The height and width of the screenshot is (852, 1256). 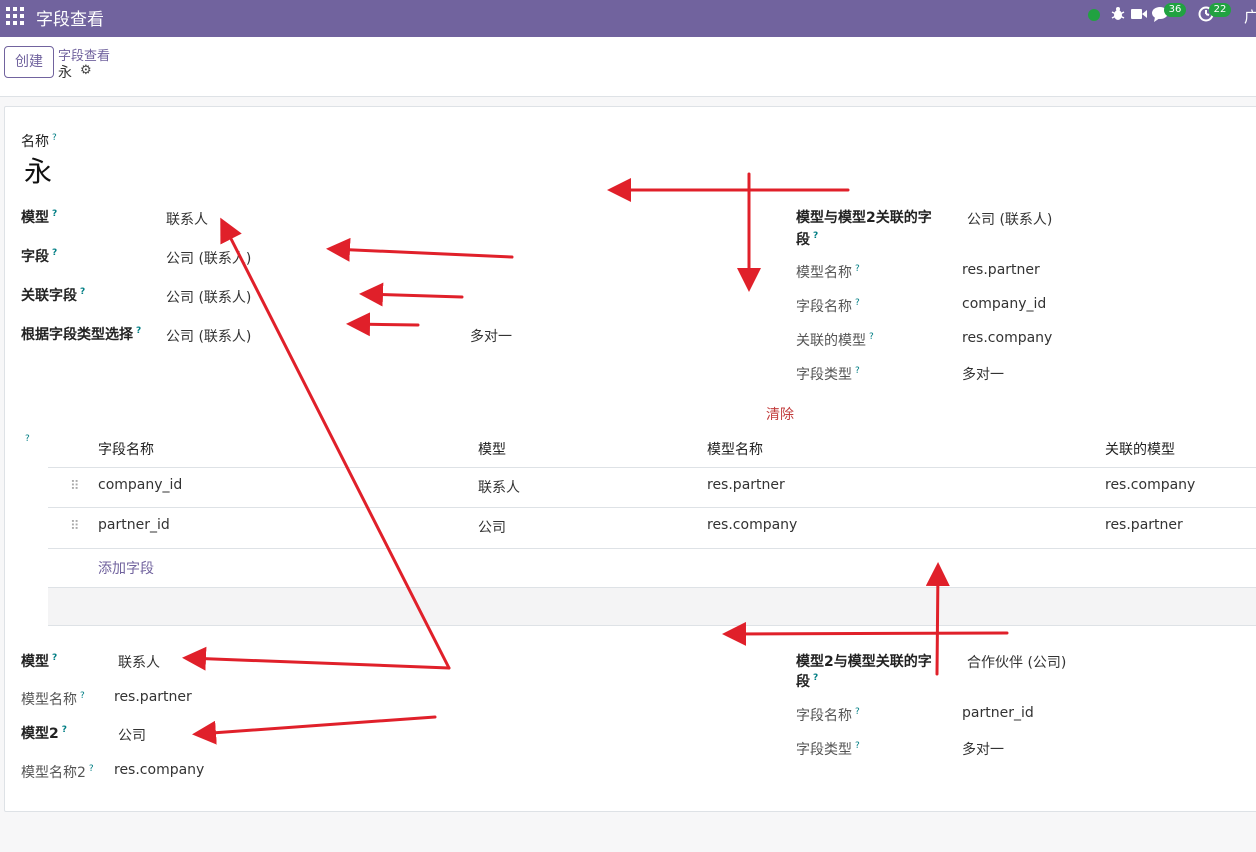 What do you see at coordinates (828, 374) in the screenshot?
I see `rt-field-type-label: 字段类型?` at bounding box center [828, 374].